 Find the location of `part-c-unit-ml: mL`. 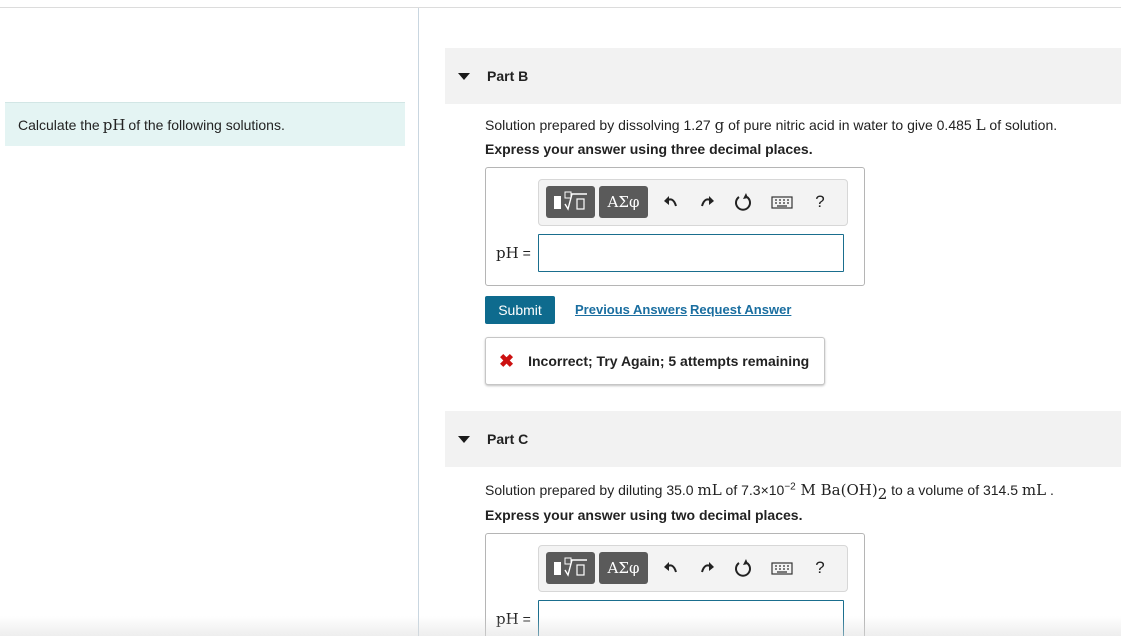

part-c-unit-ml: mL is located at coordinates (709, 490).